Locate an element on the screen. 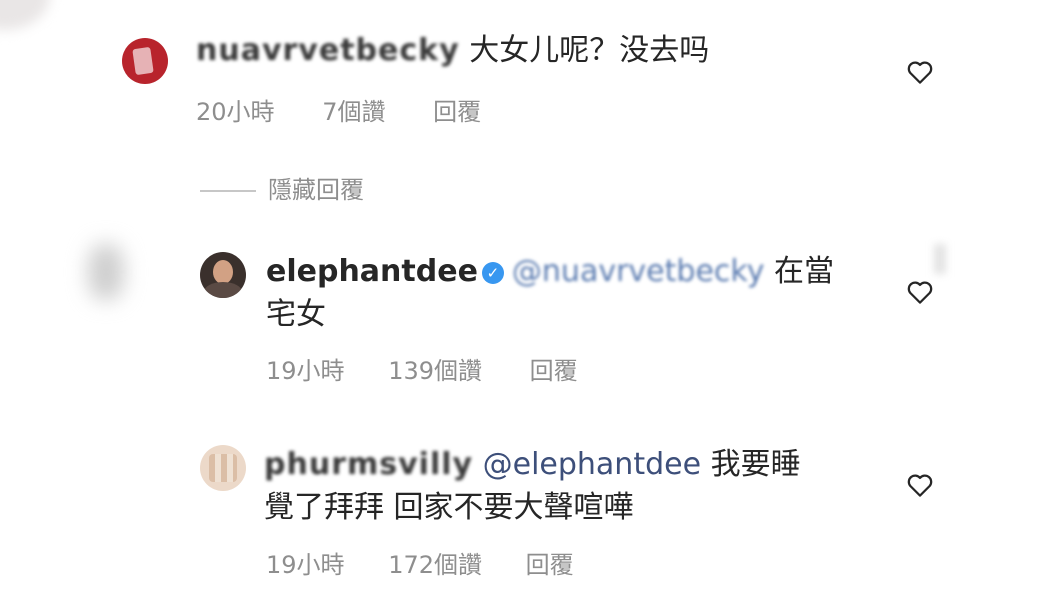  comment-username: phurmsvilly is located at coordinates (368, 465).